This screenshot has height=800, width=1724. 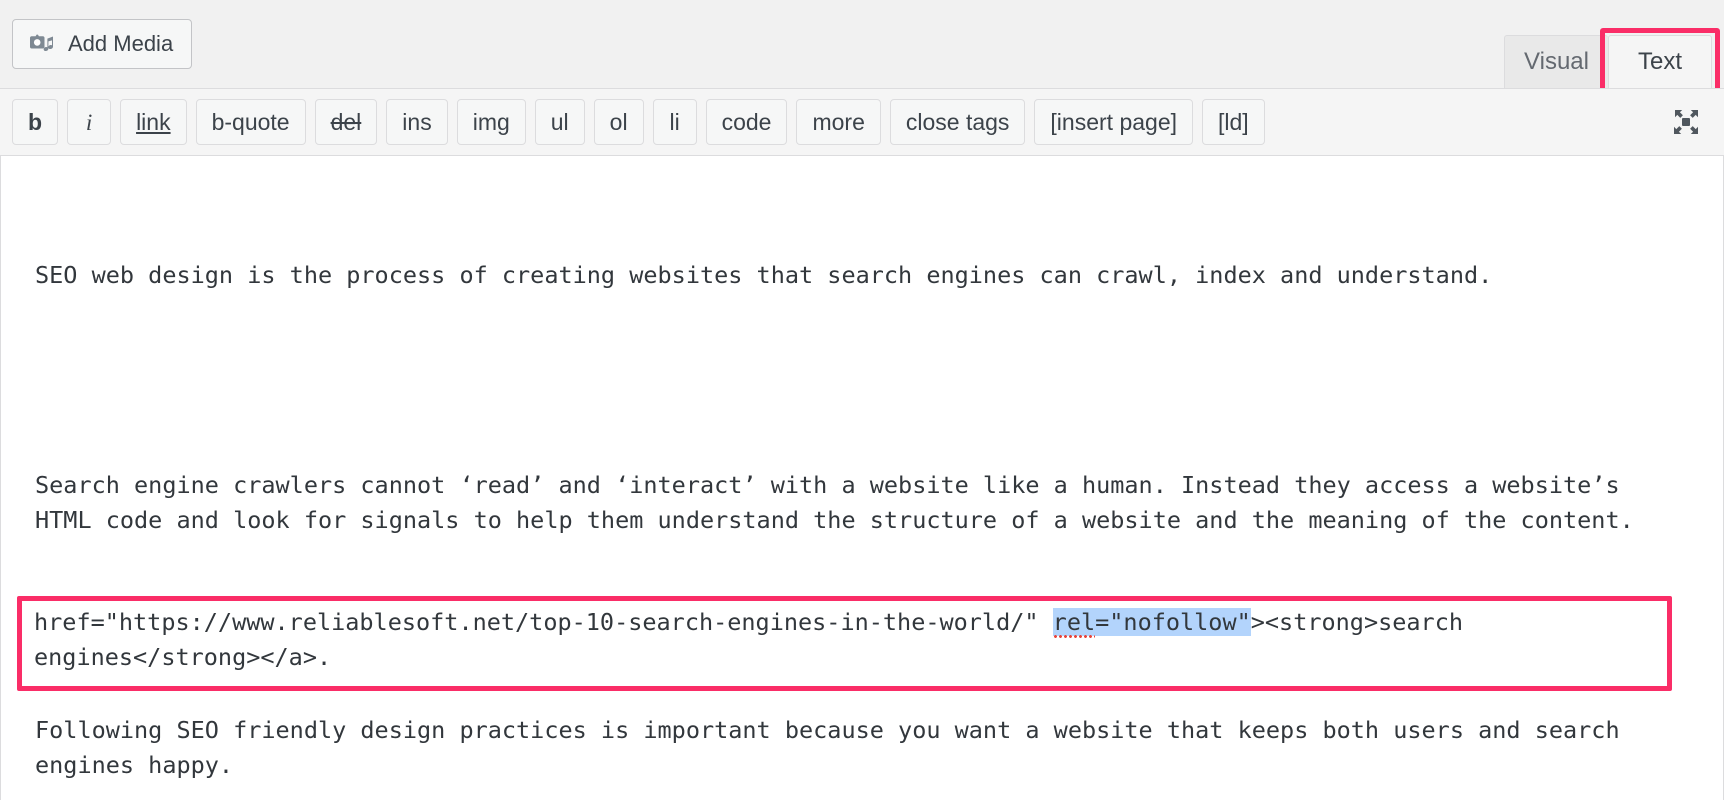 What do you see at coordinates (346, 122) in the screenshot?
I see `quicktag-del-button: del` at bounding box center [346, 122].